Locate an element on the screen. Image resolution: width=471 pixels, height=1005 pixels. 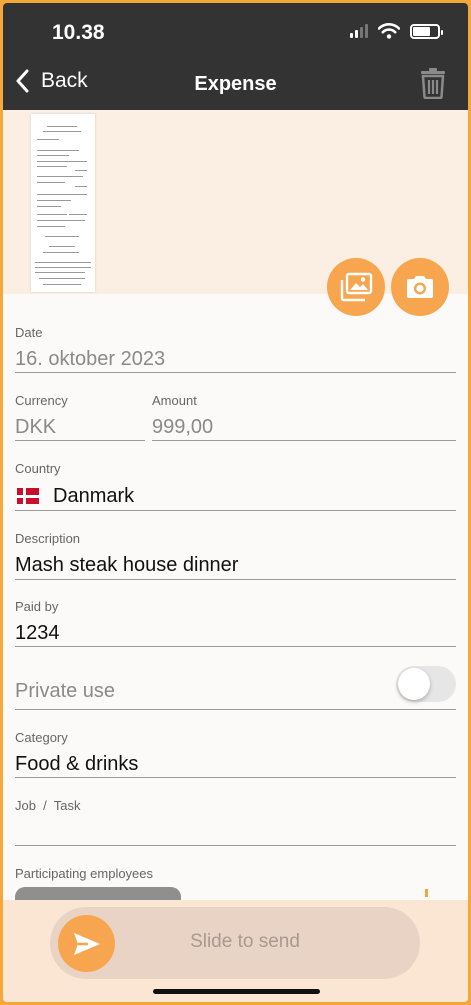
camera-button is located at coordinates (420, 287).